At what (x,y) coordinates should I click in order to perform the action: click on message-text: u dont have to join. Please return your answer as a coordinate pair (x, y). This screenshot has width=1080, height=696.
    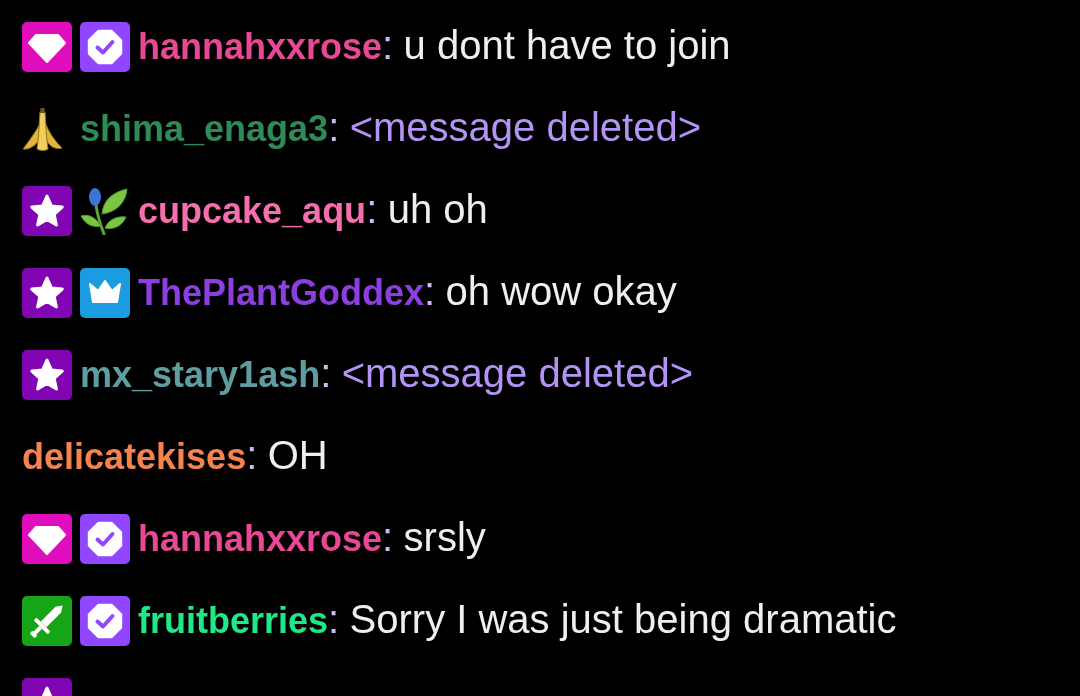
    Looking at the image, I should click on (567, 44).